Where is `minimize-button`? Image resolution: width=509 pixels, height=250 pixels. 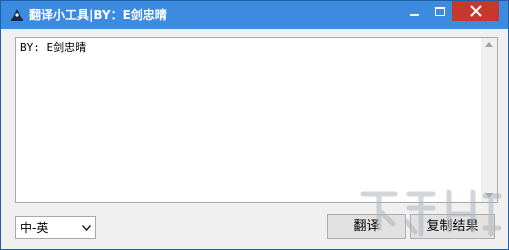
minimize-button is located at coordinates (414, 11).